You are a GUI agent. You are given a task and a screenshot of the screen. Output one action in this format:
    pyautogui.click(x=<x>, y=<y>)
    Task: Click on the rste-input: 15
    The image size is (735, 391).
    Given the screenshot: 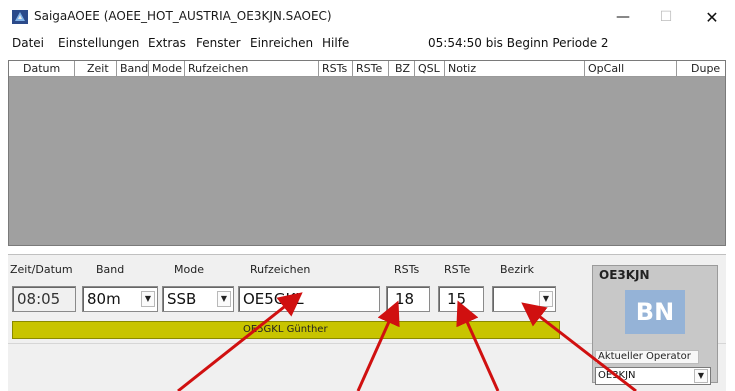 What is the action you would take?
    pyautogui.click(x=461, y=299)
    